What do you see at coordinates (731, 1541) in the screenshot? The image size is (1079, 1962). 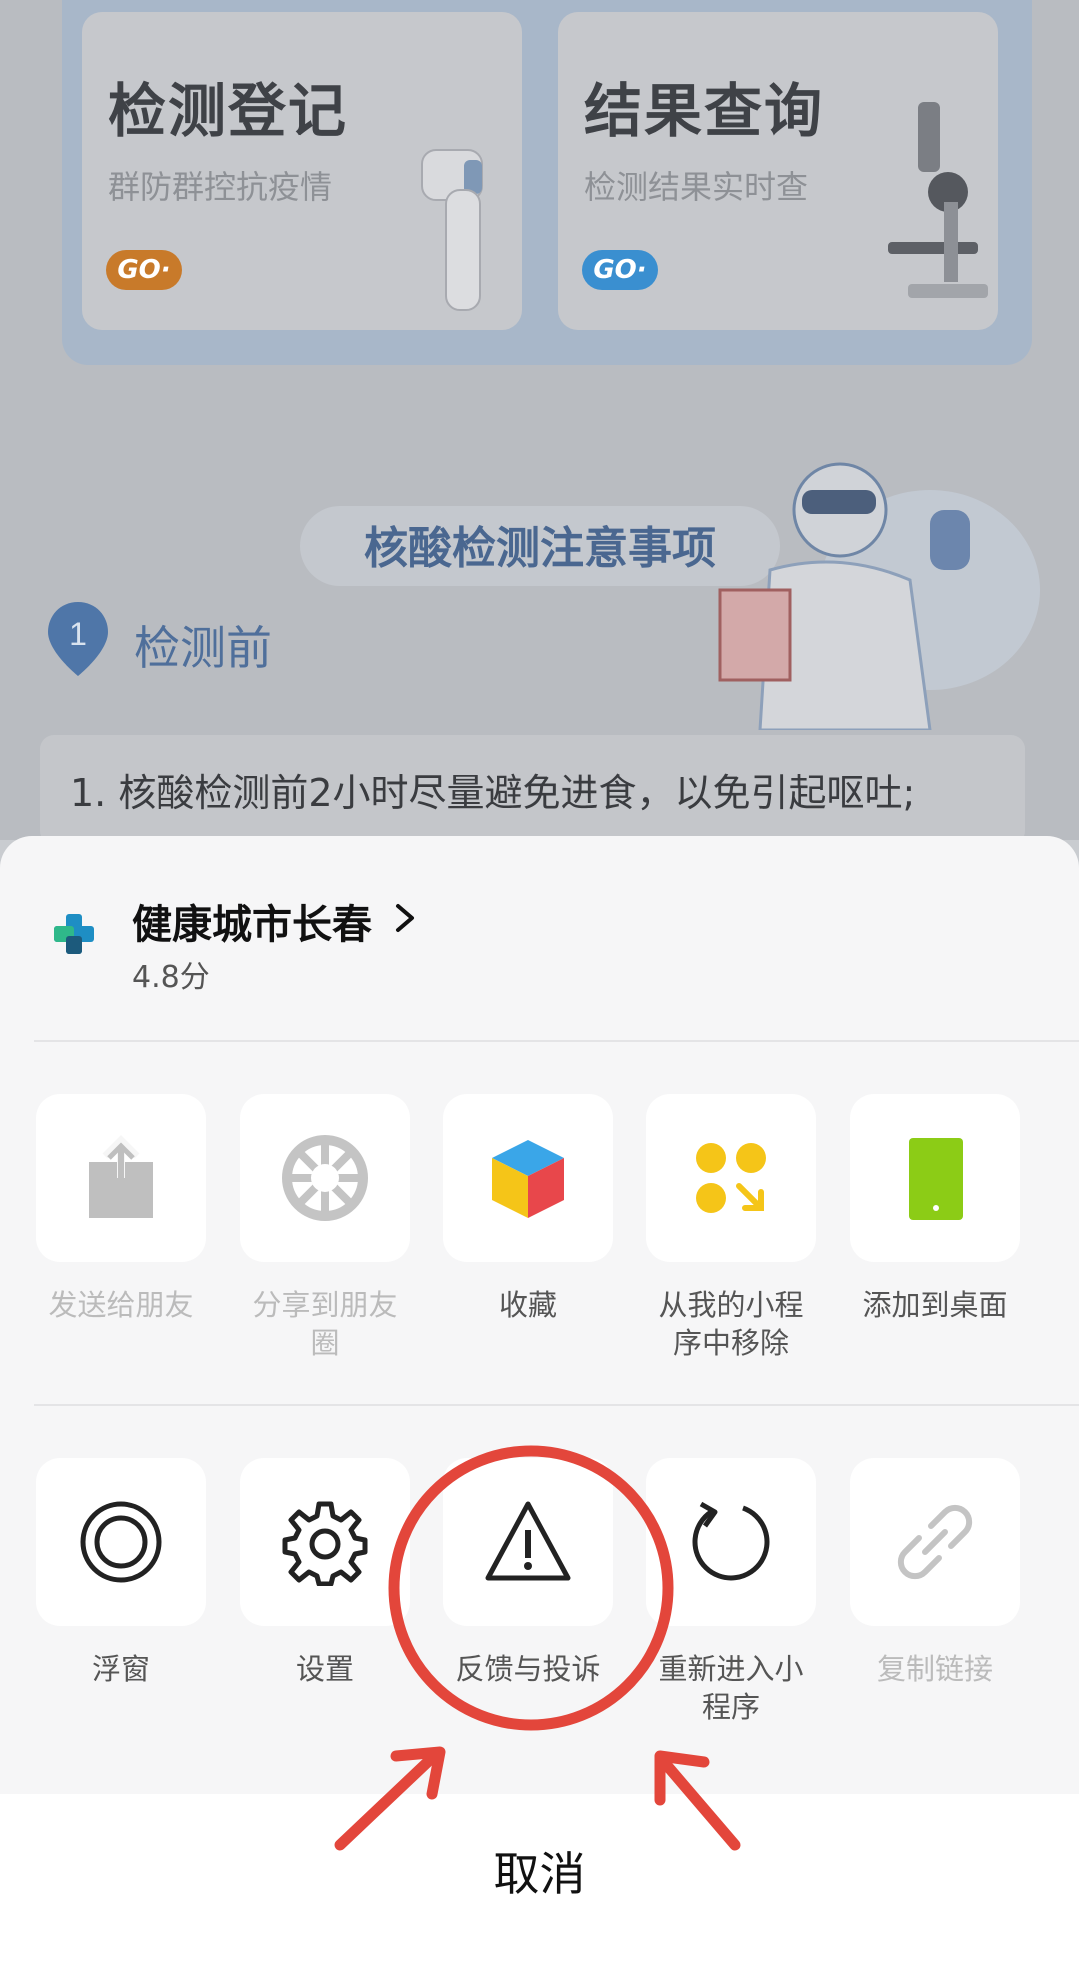 I see `reload-icon` at bounding box center [731, 1541].